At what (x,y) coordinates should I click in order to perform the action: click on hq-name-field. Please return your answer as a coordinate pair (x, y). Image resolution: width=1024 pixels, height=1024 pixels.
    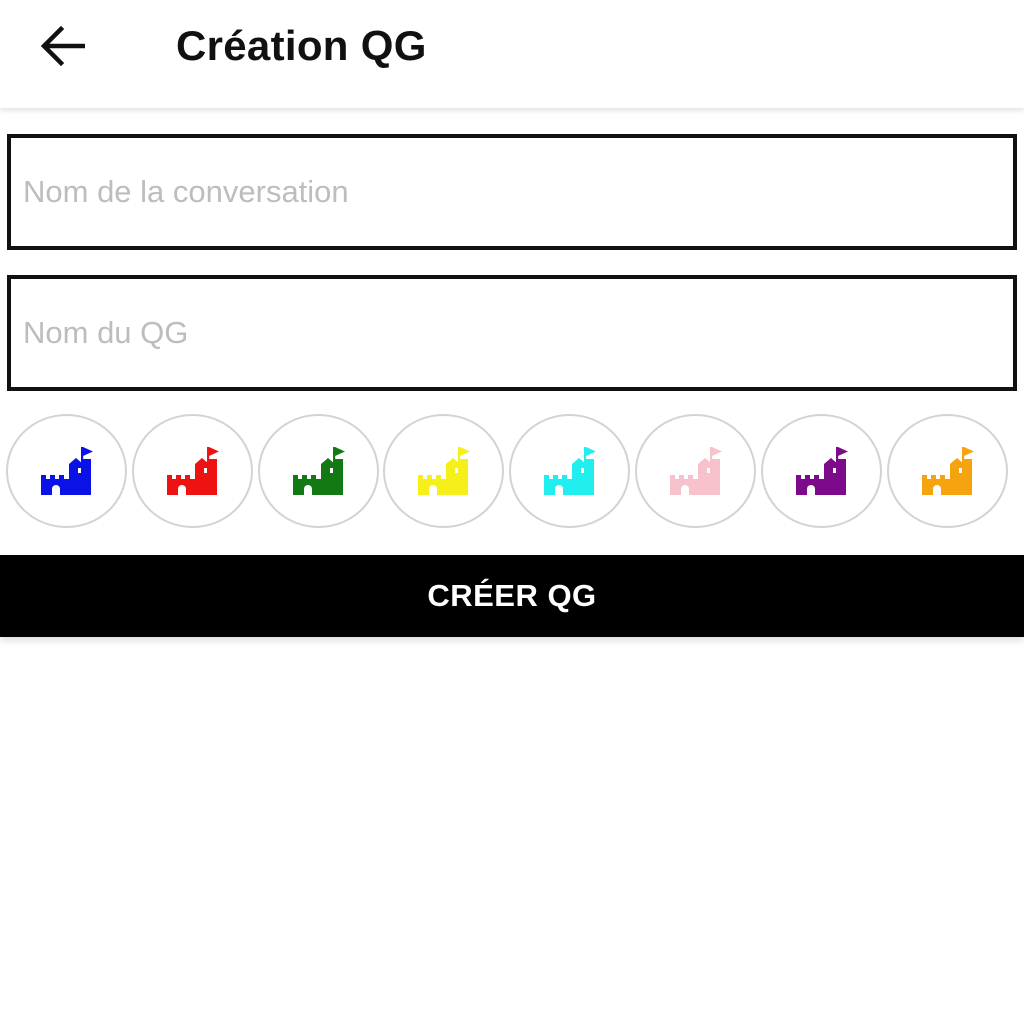
    Looking at the image, I should click on (512, 333).